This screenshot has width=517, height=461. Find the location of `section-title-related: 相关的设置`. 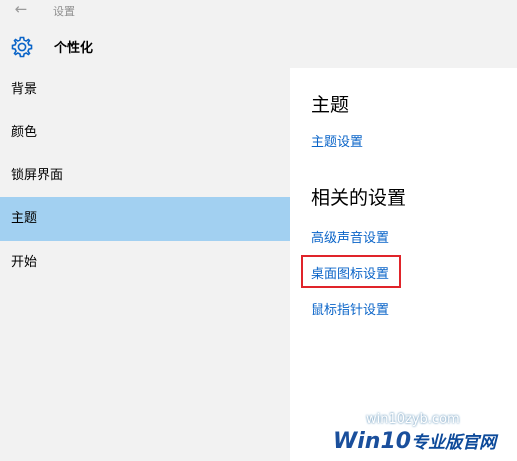

section-title-related: 相关的设置 is located at coordinates (359, 198).